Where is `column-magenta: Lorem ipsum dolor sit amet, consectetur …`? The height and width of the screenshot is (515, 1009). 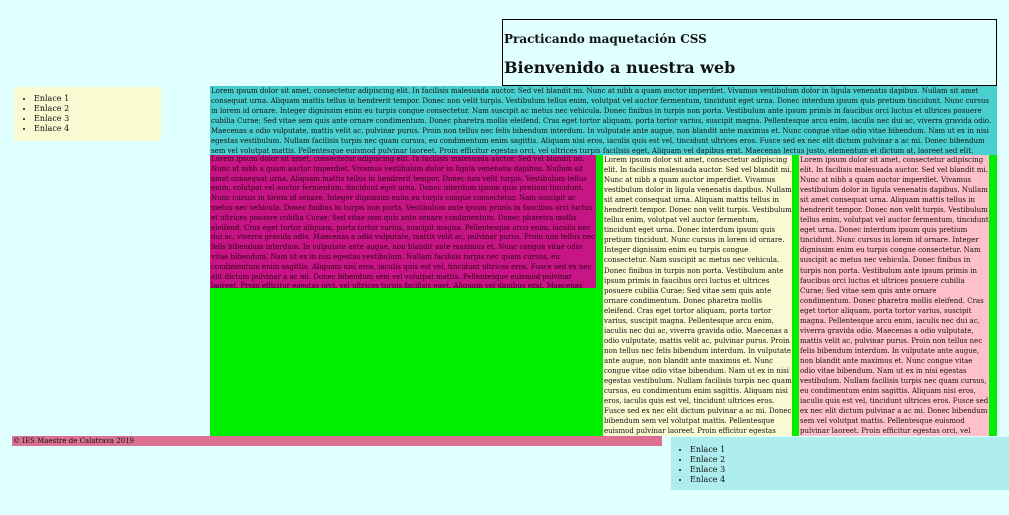 column-magenta: Lorem ipsum dolor sit amet, consectetur … is located at coordinates (403, 221).